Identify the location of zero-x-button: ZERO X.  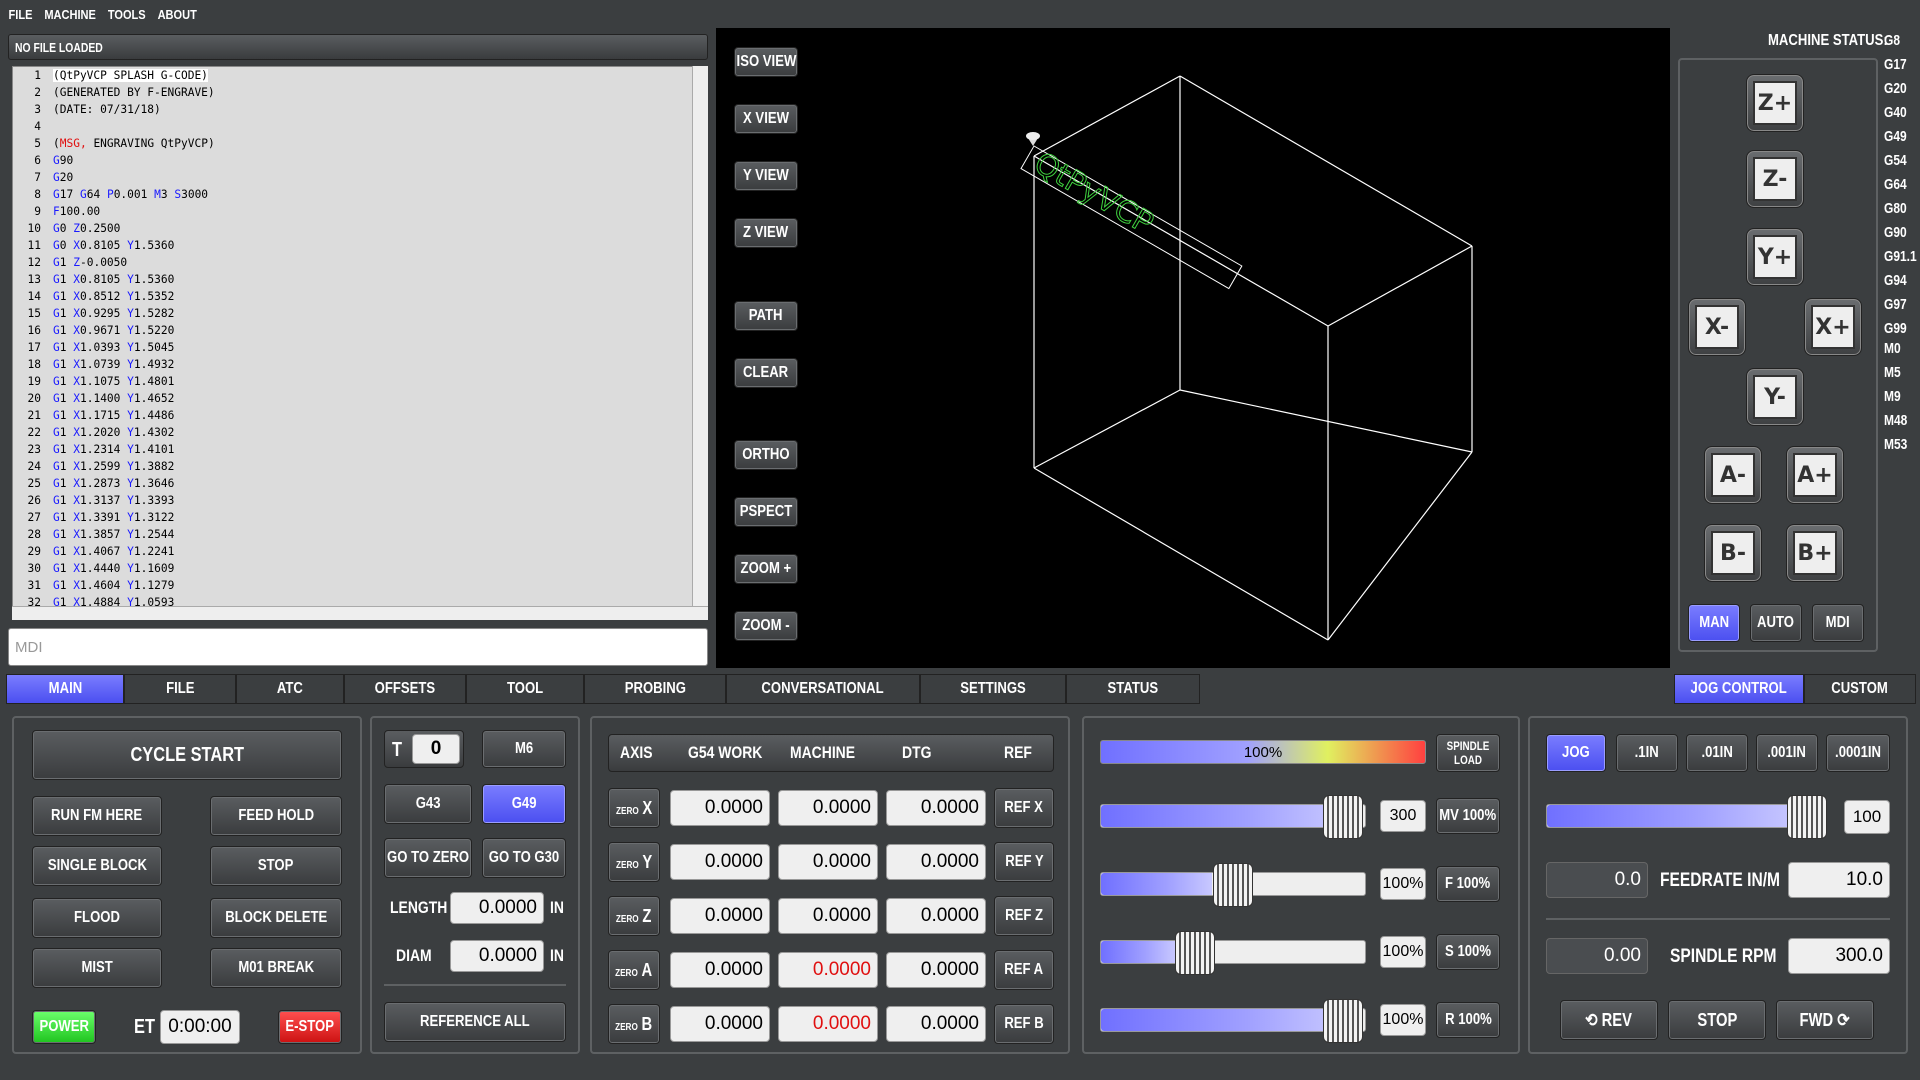
(634, 808).